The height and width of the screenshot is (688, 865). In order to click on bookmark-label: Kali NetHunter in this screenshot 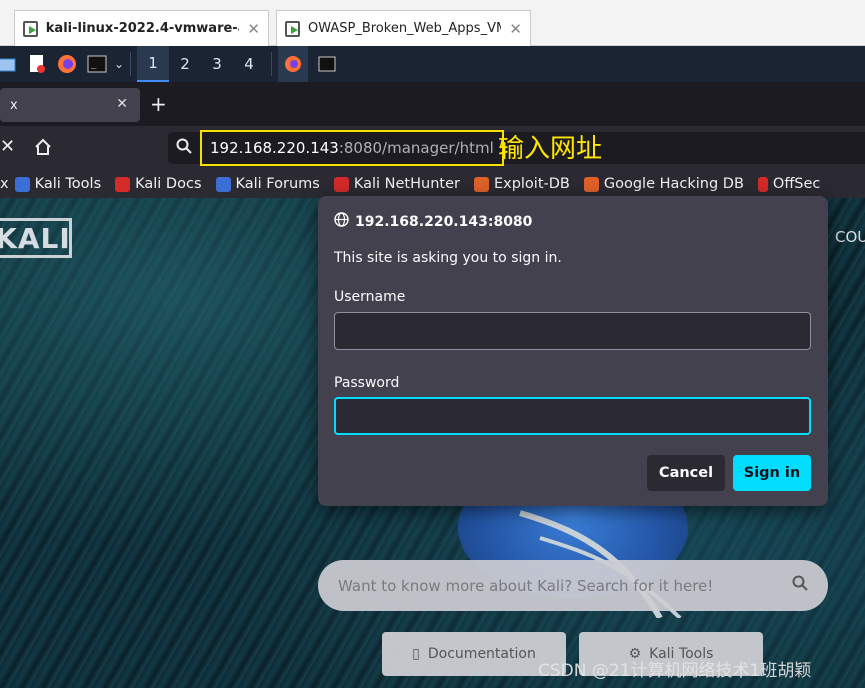, I will do `click(406, 184)`.